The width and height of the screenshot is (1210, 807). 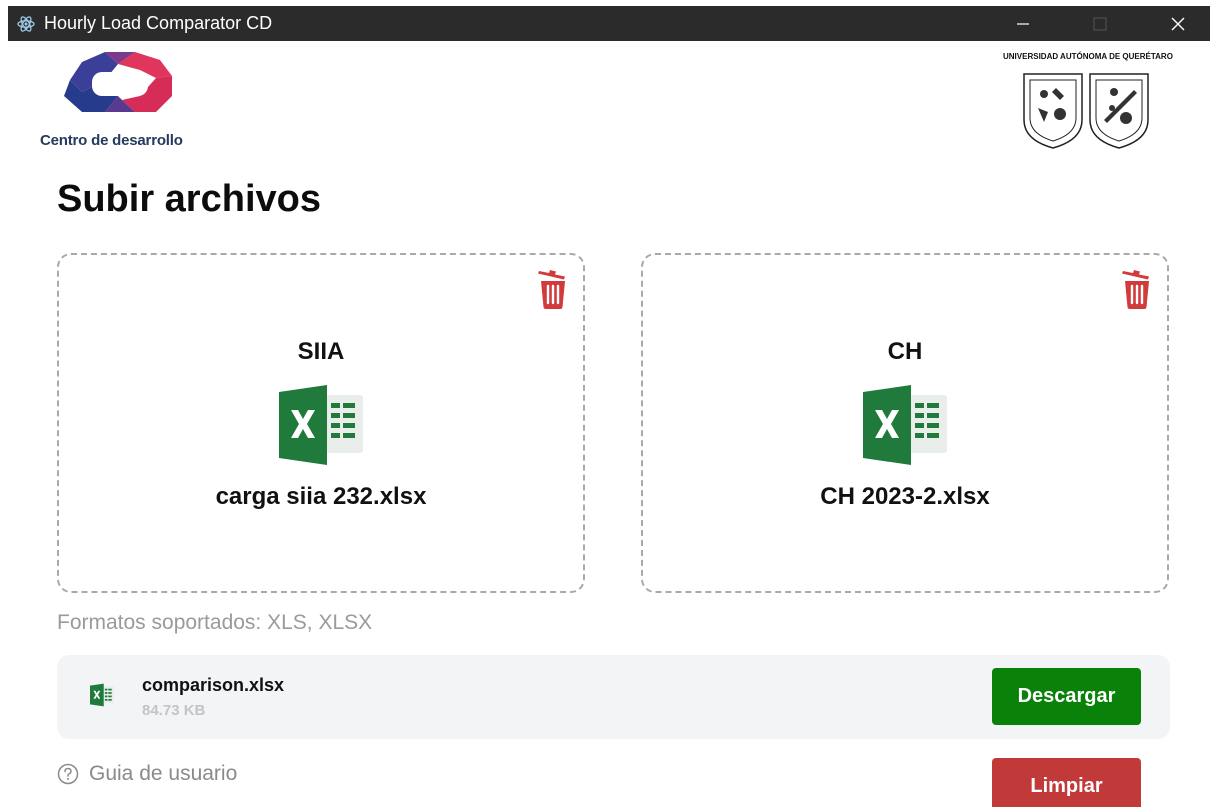 What do you see at coordinates (163, 773) in the screenshot?
I see `user-guide-label: Guia de usuario` at bounding box center [163, 773].